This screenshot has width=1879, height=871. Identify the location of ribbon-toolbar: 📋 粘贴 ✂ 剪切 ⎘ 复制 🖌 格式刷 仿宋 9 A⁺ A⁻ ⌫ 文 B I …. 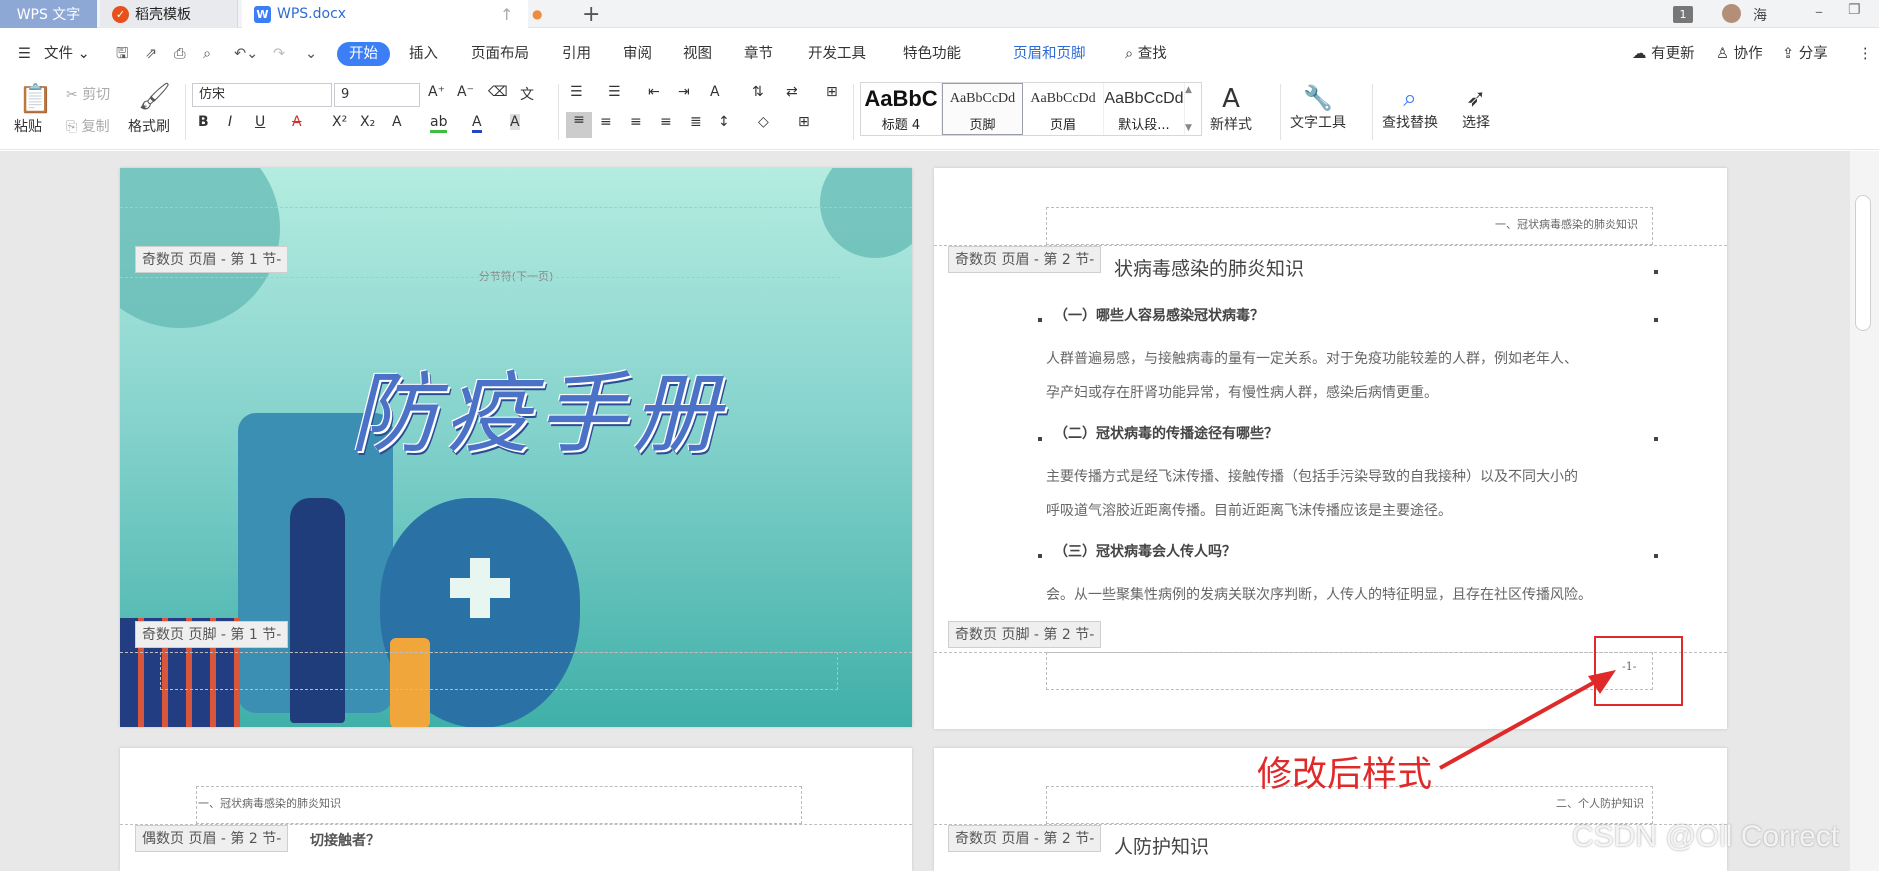
(939, 114).